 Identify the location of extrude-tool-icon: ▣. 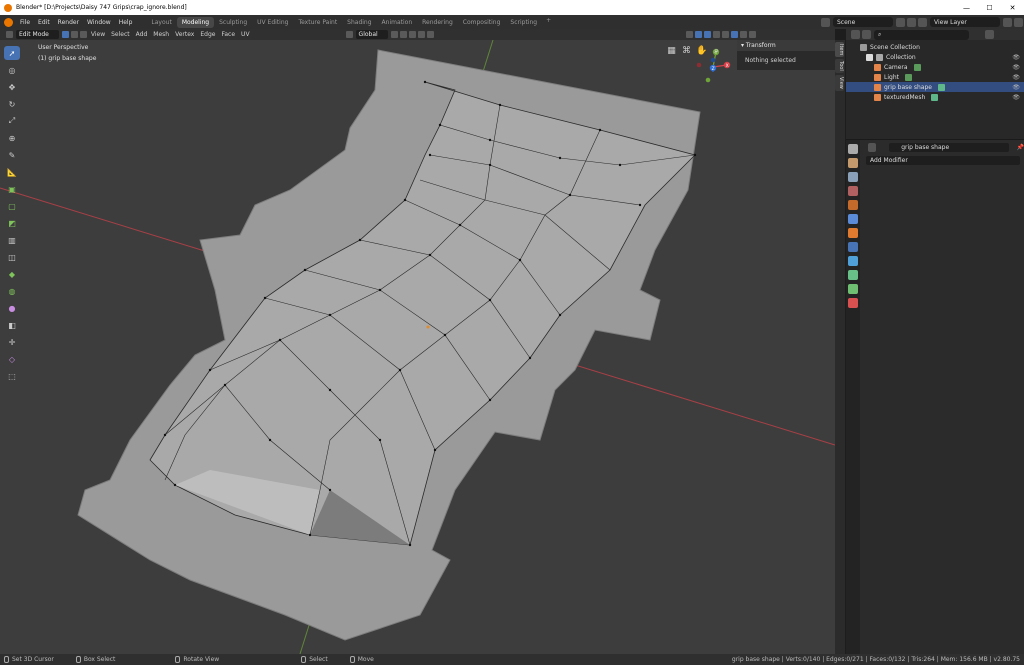
(12, 189).